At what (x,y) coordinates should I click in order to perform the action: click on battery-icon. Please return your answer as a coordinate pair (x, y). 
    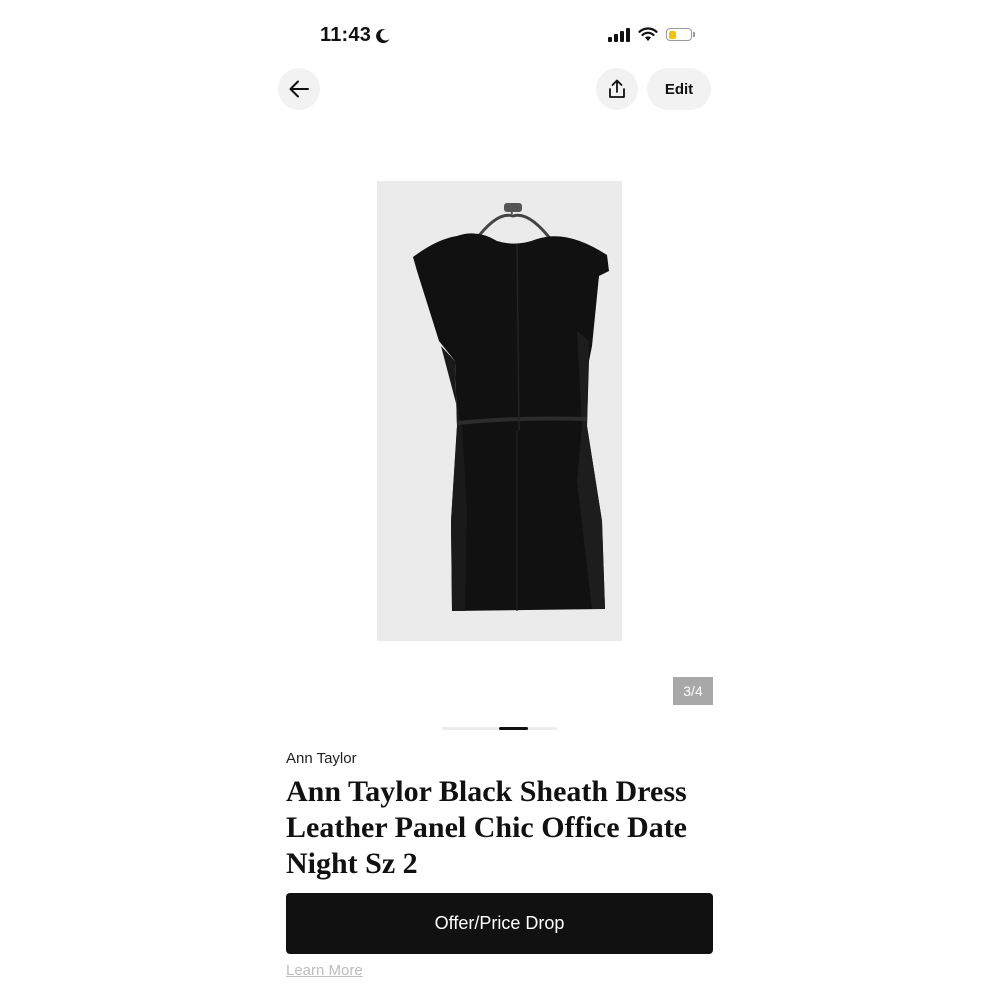
    Looking at the image, I should click on (680, 34).